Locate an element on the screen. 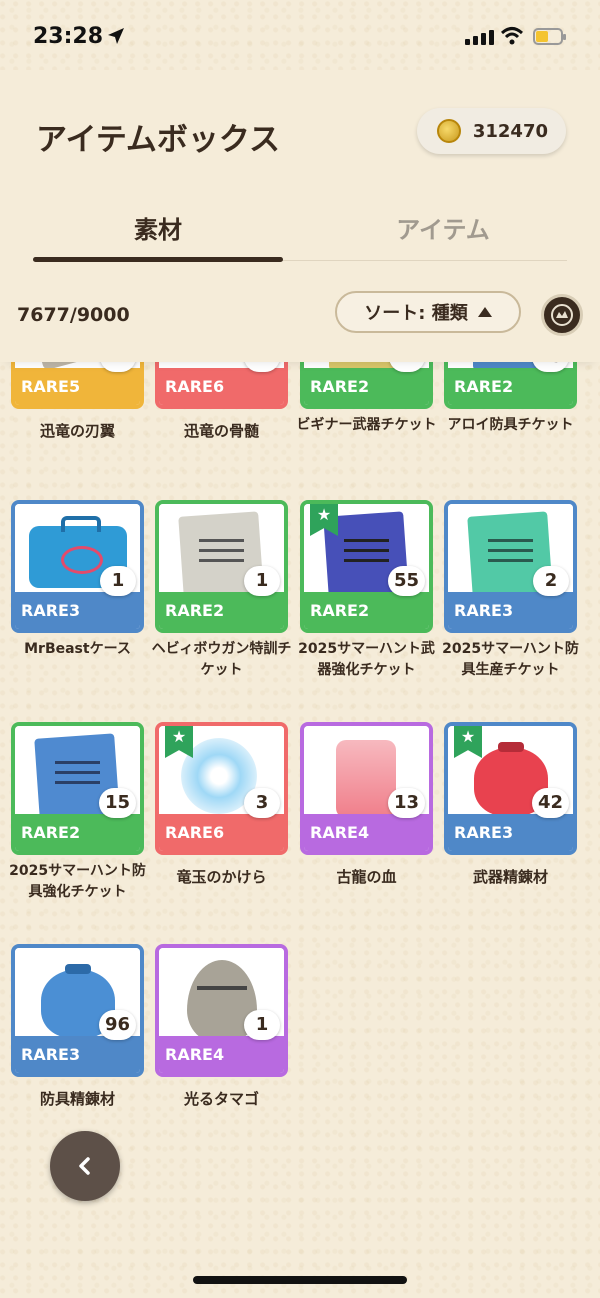  coin-balance: 312470 is located at coordinates (491, 131).